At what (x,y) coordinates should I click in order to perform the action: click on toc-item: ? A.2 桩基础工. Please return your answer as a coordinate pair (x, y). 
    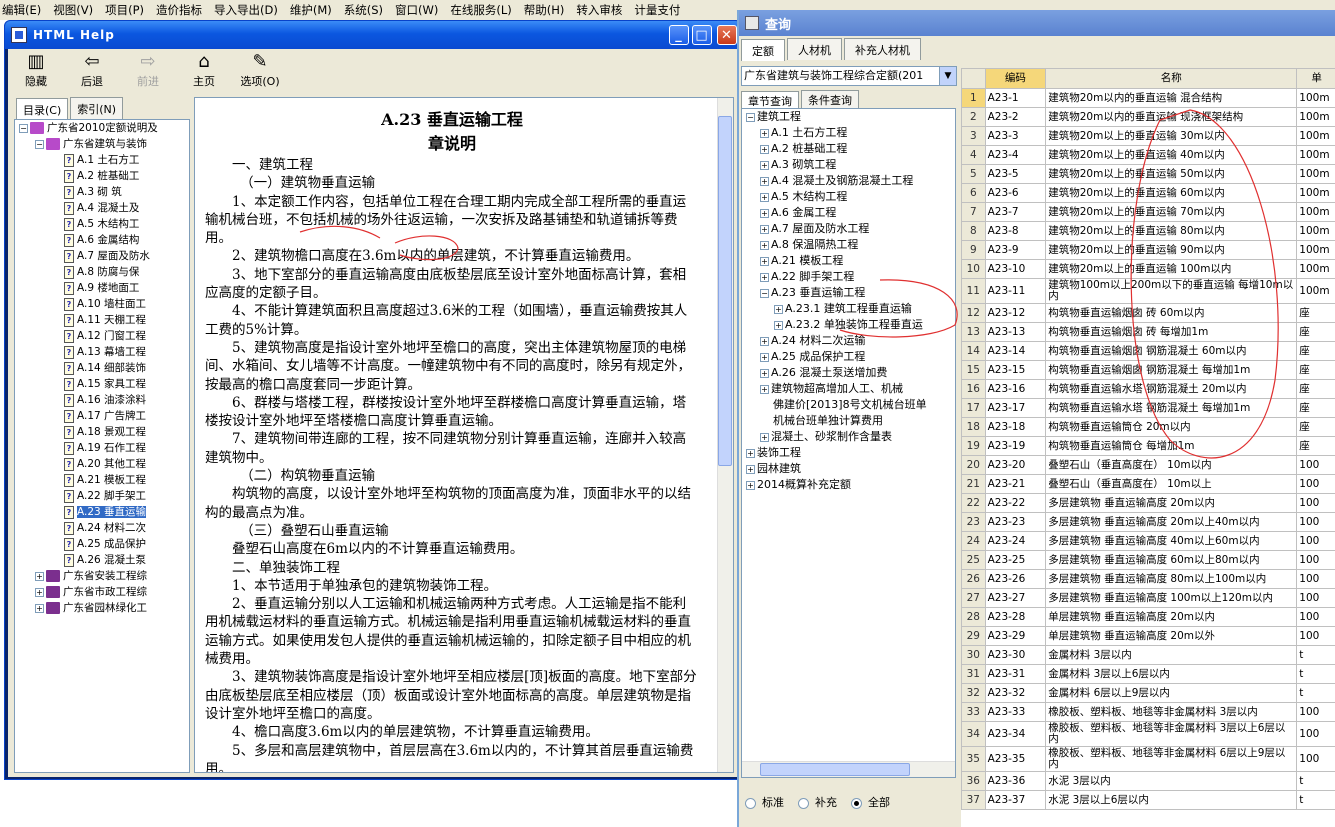
    Looking at the image, I should click on (102, 176).